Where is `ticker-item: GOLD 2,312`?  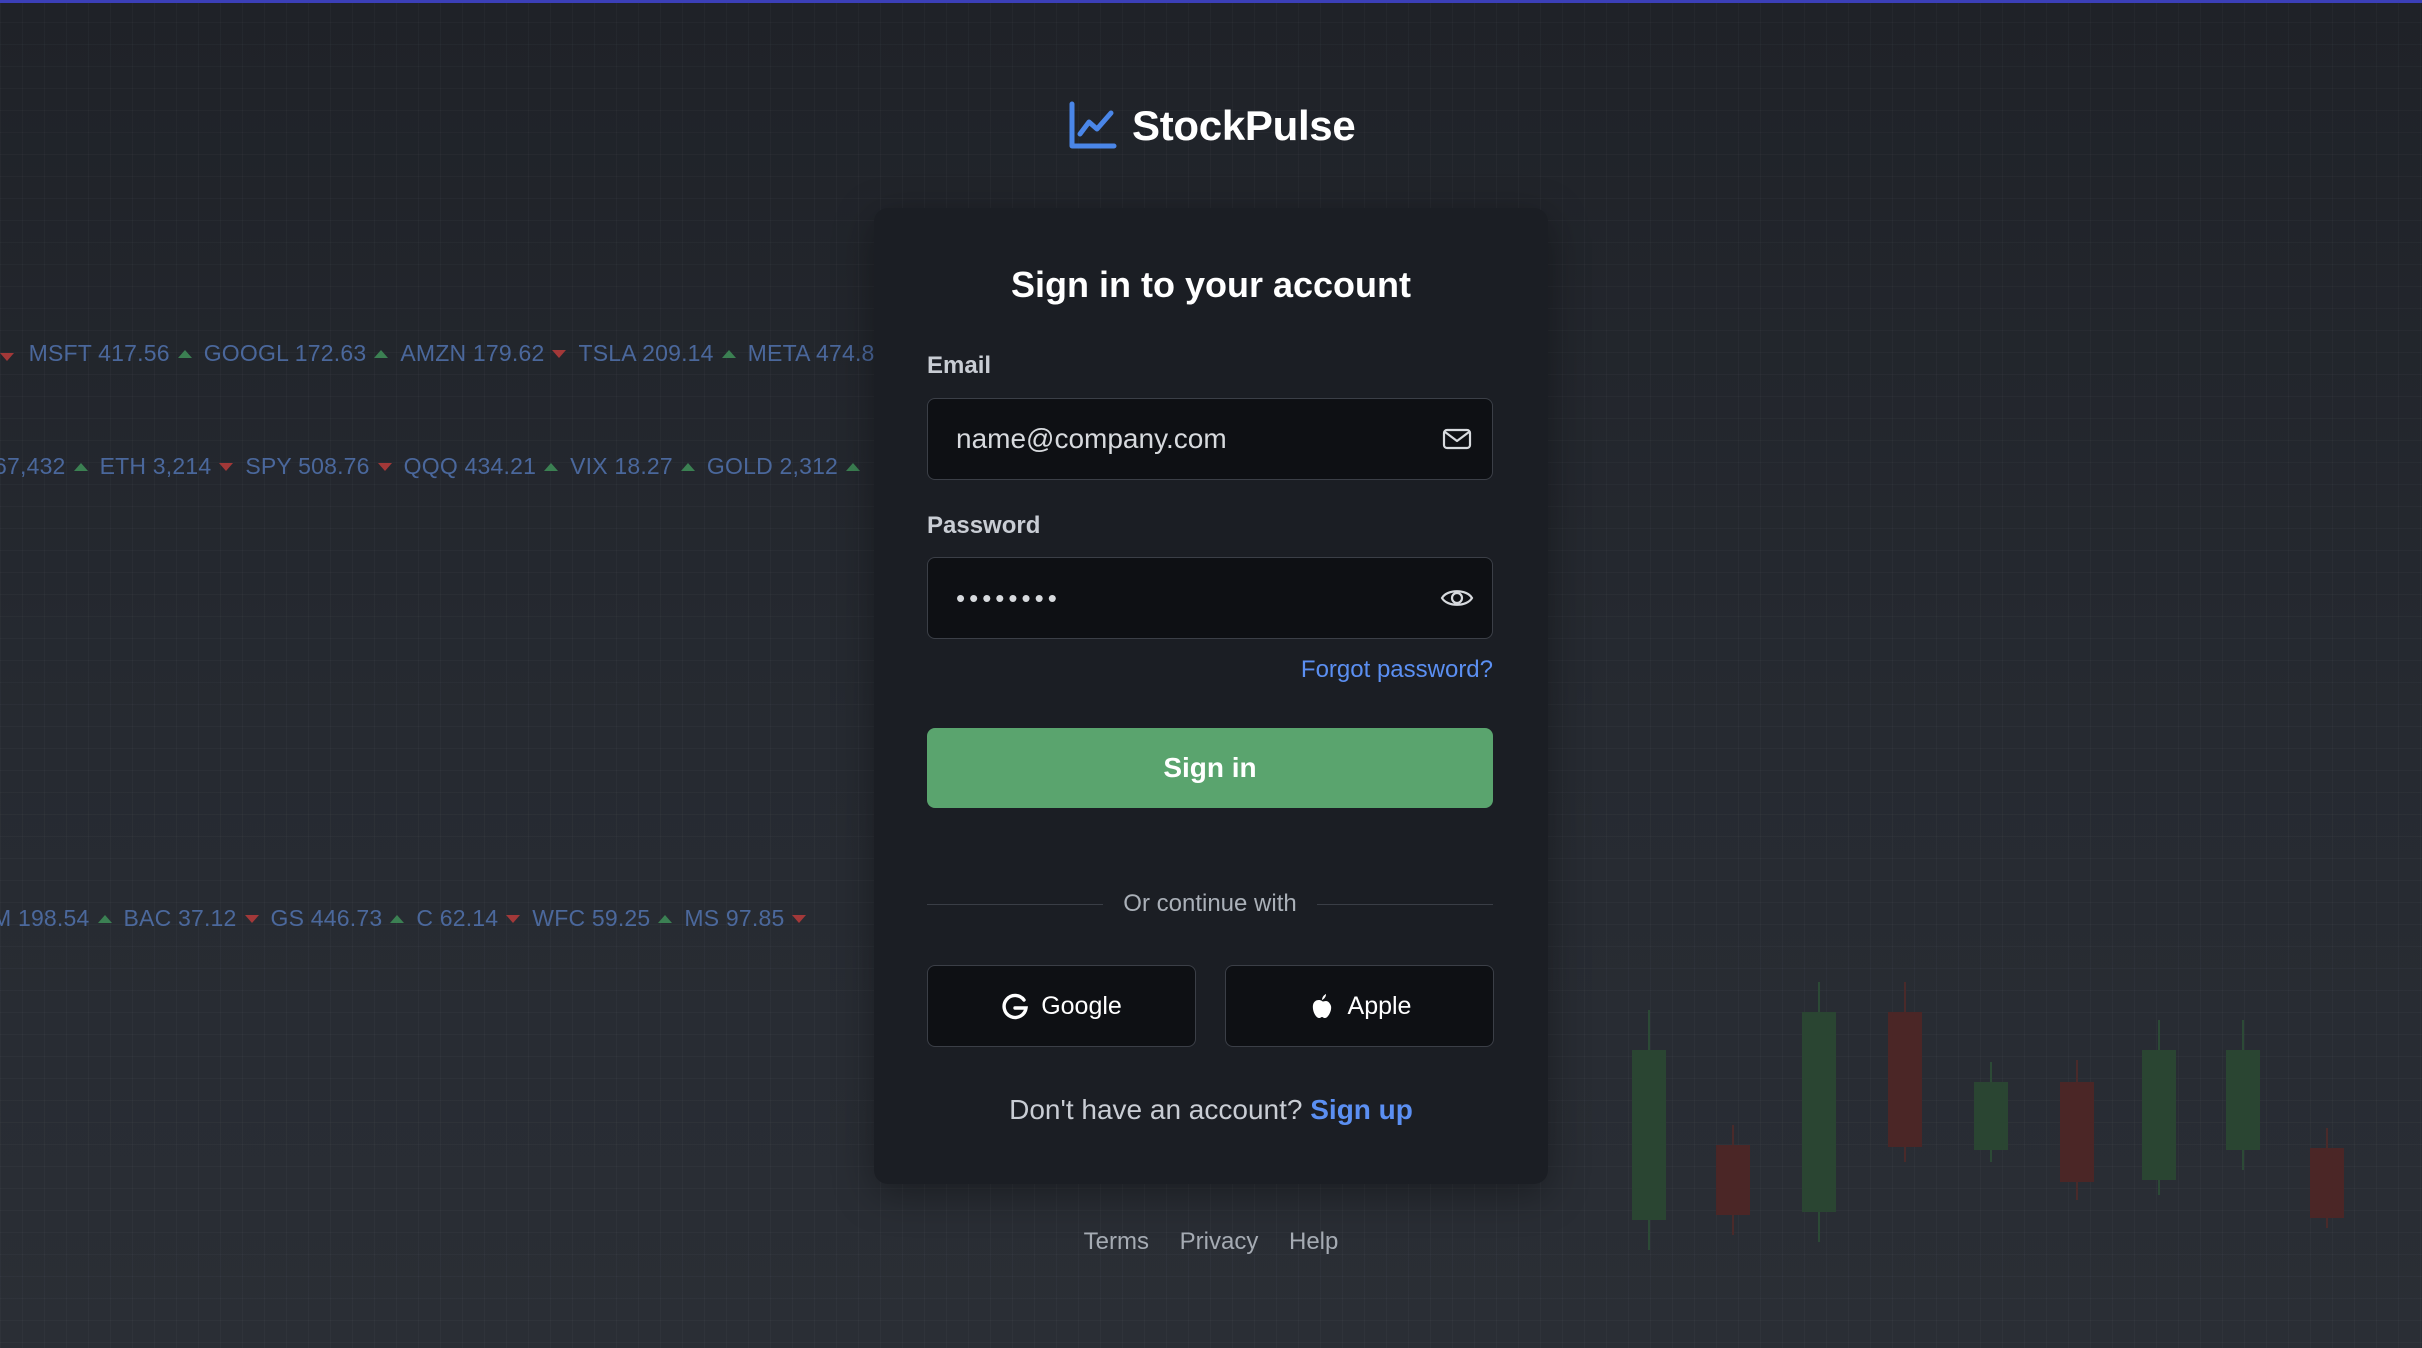
ticker-item: GOLD 2,312 is located at coordinates (787, 466).